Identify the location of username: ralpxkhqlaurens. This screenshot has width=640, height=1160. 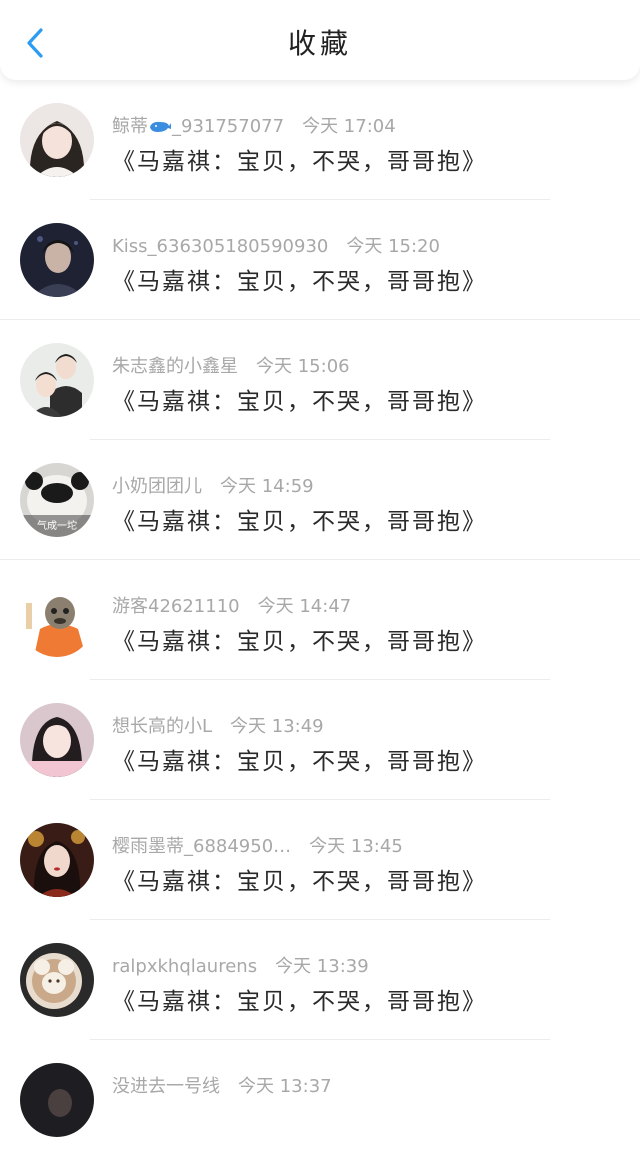
(185, 966).